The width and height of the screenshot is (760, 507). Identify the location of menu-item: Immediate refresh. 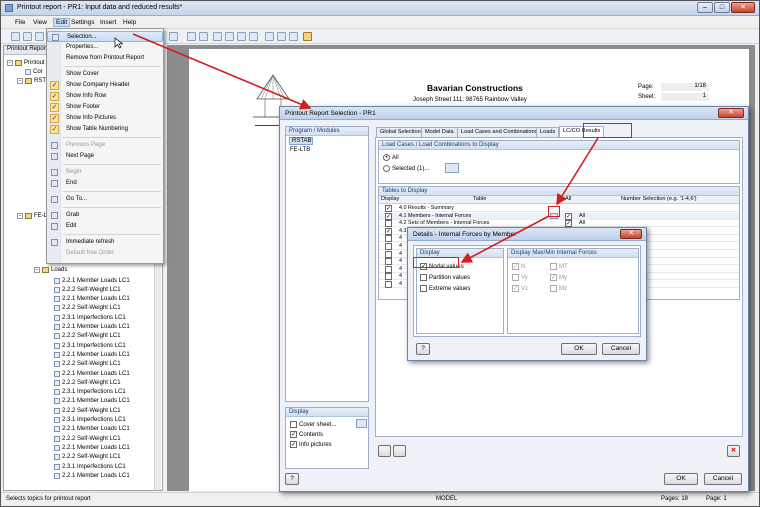
(105, 242).